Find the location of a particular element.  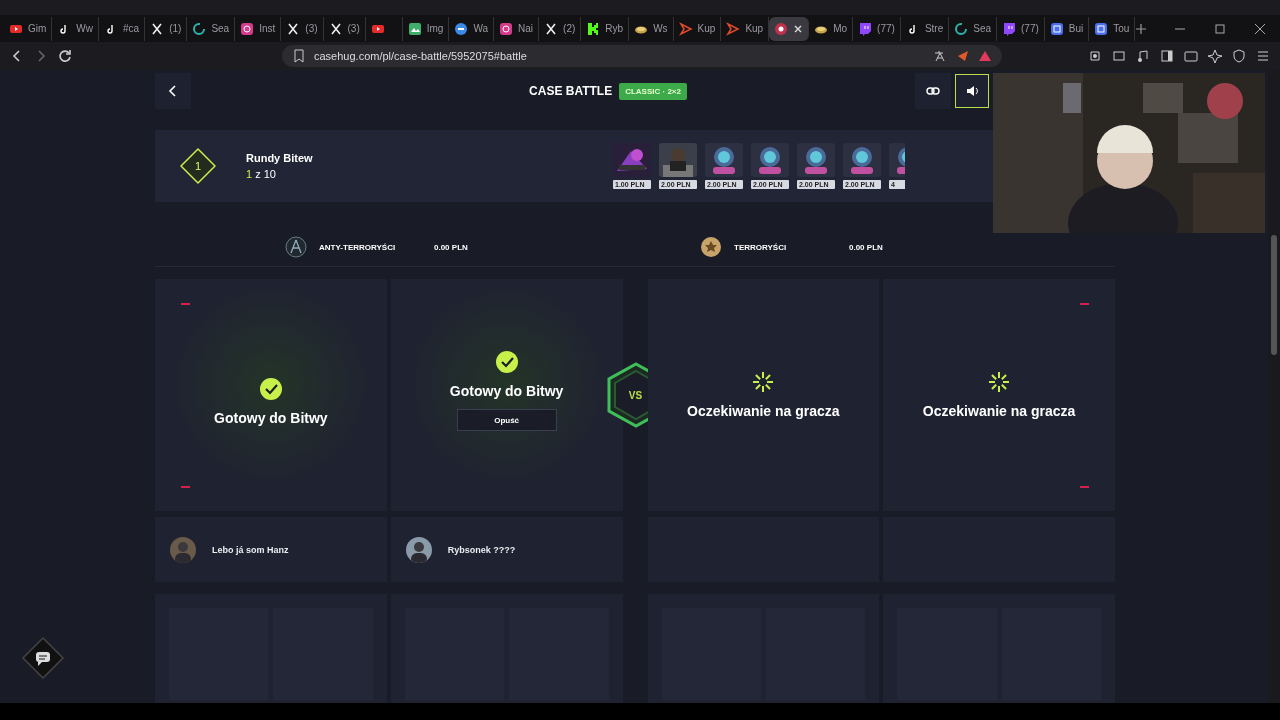

window-icon is located at coordinates (1119, 56).